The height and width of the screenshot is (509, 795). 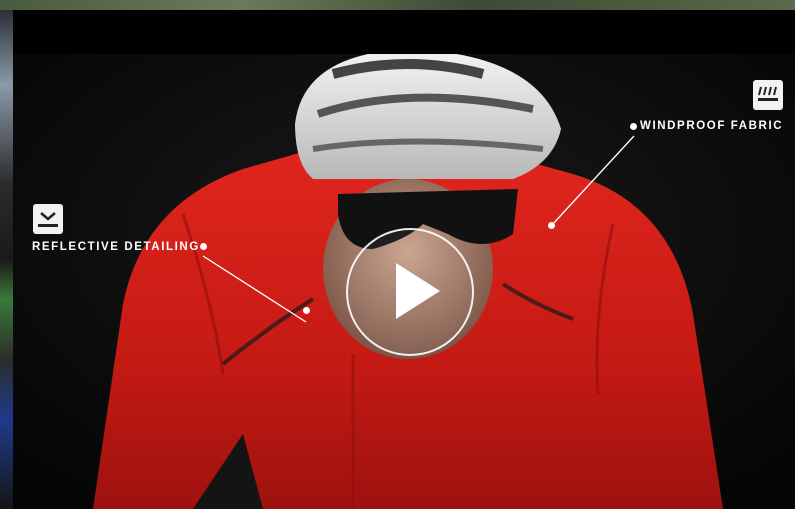 What do you see at coordinates (633, 126) in the screenshot?
I see `windproof-hotspot-dot` at bounding box center [633, 126].